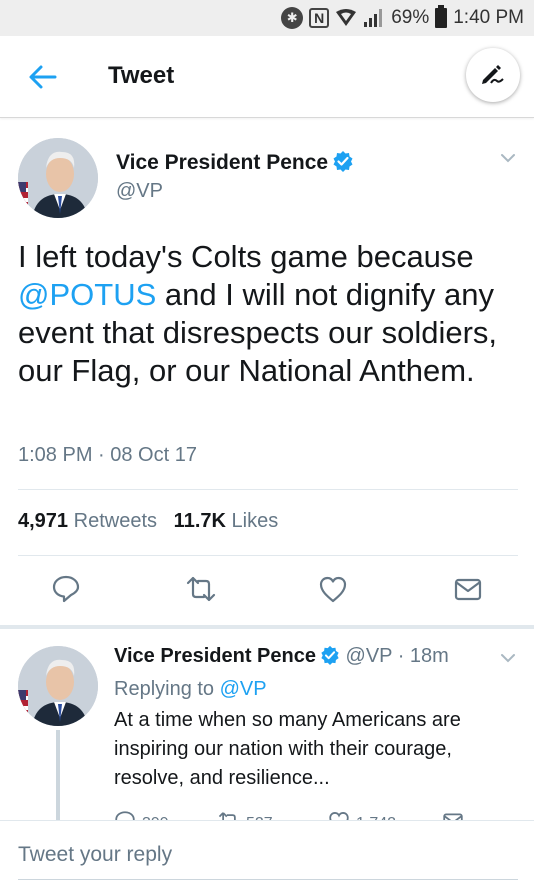 The width and height of the screenshot is (534, 889). What do you see at coordinates (139, 191) in the screenshot?
I see `author-handle: @VP` at bounding box center [139, 191].